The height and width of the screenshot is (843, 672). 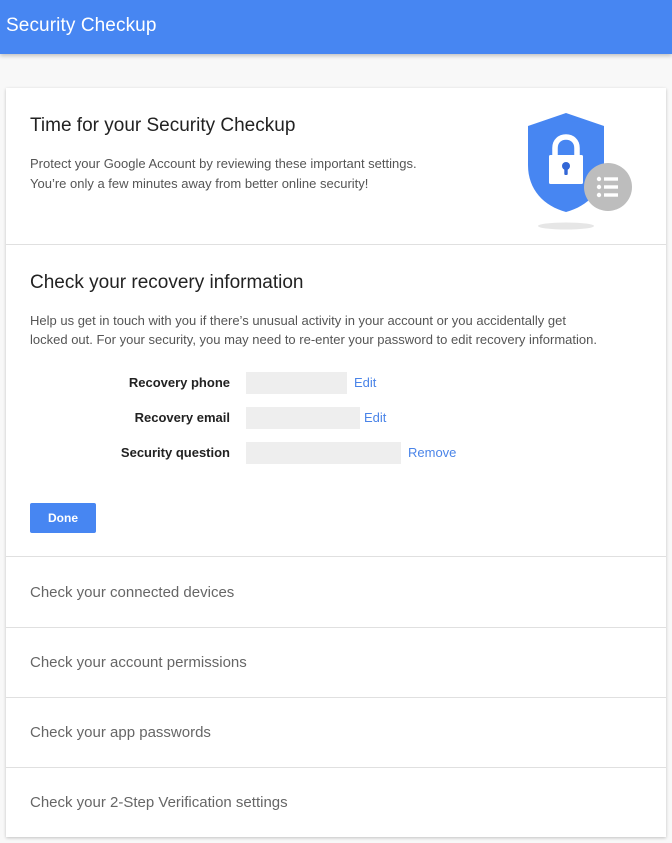 What do you see at coordinates (608, 187) in the screenshot?
I see `list-icon` at bounding box center [608, 187].